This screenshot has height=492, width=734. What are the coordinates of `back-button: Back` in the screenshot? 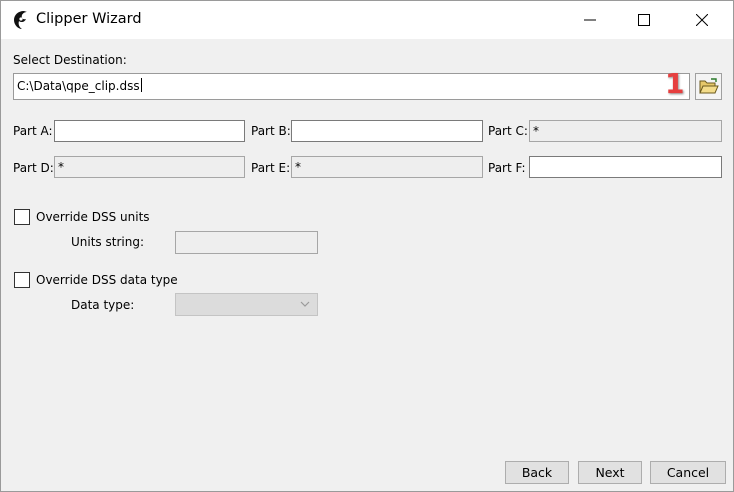 It's located at (537, 472).